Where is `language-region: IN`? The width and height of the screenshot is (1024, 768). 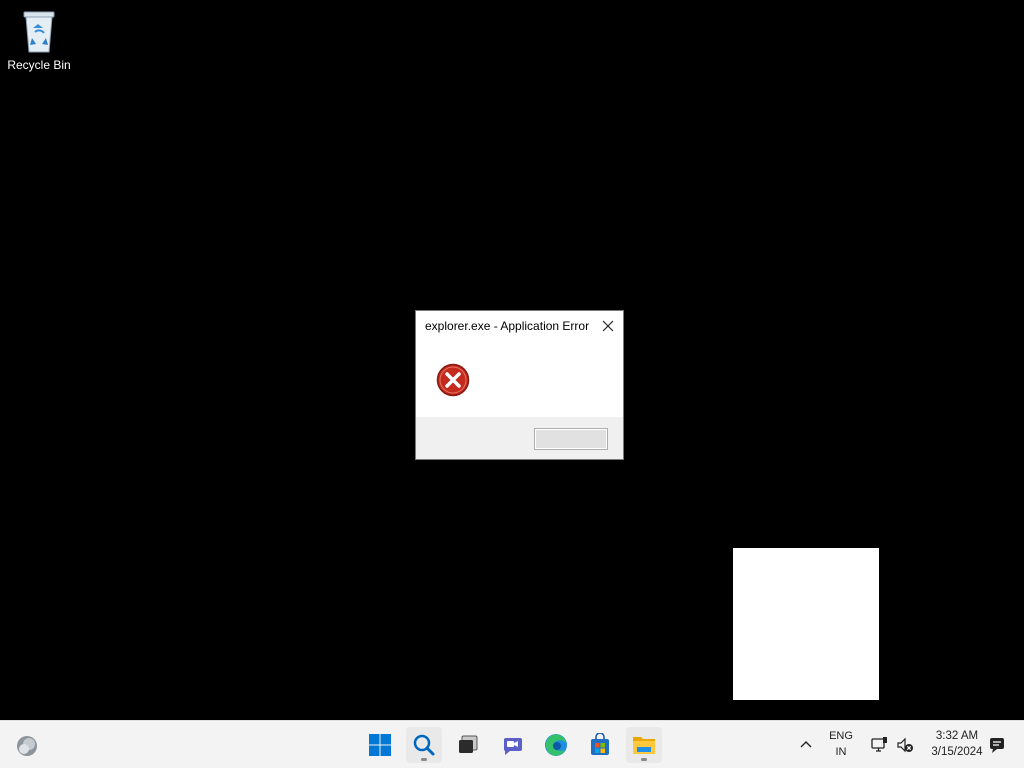
language-region: IN is located at coordinates (841, 752).